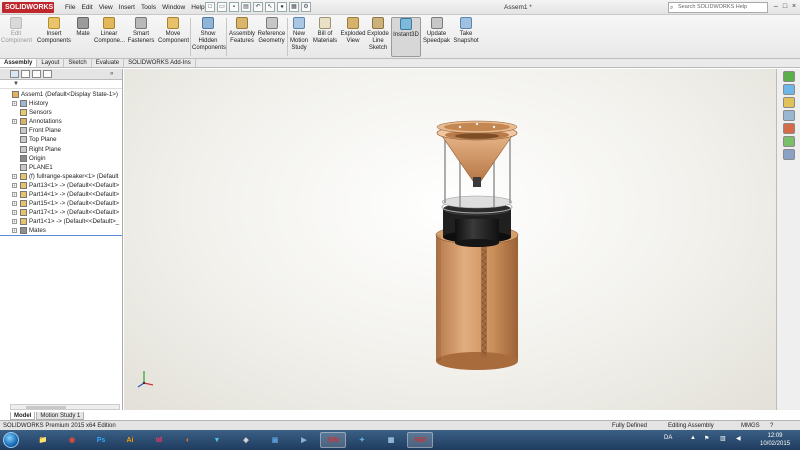  What do you see at coordinates (61, 185) in the screenshot?
I see `tree-node: + Part13<1> -> (Default<<Default>` at bounding box center [61, 185].